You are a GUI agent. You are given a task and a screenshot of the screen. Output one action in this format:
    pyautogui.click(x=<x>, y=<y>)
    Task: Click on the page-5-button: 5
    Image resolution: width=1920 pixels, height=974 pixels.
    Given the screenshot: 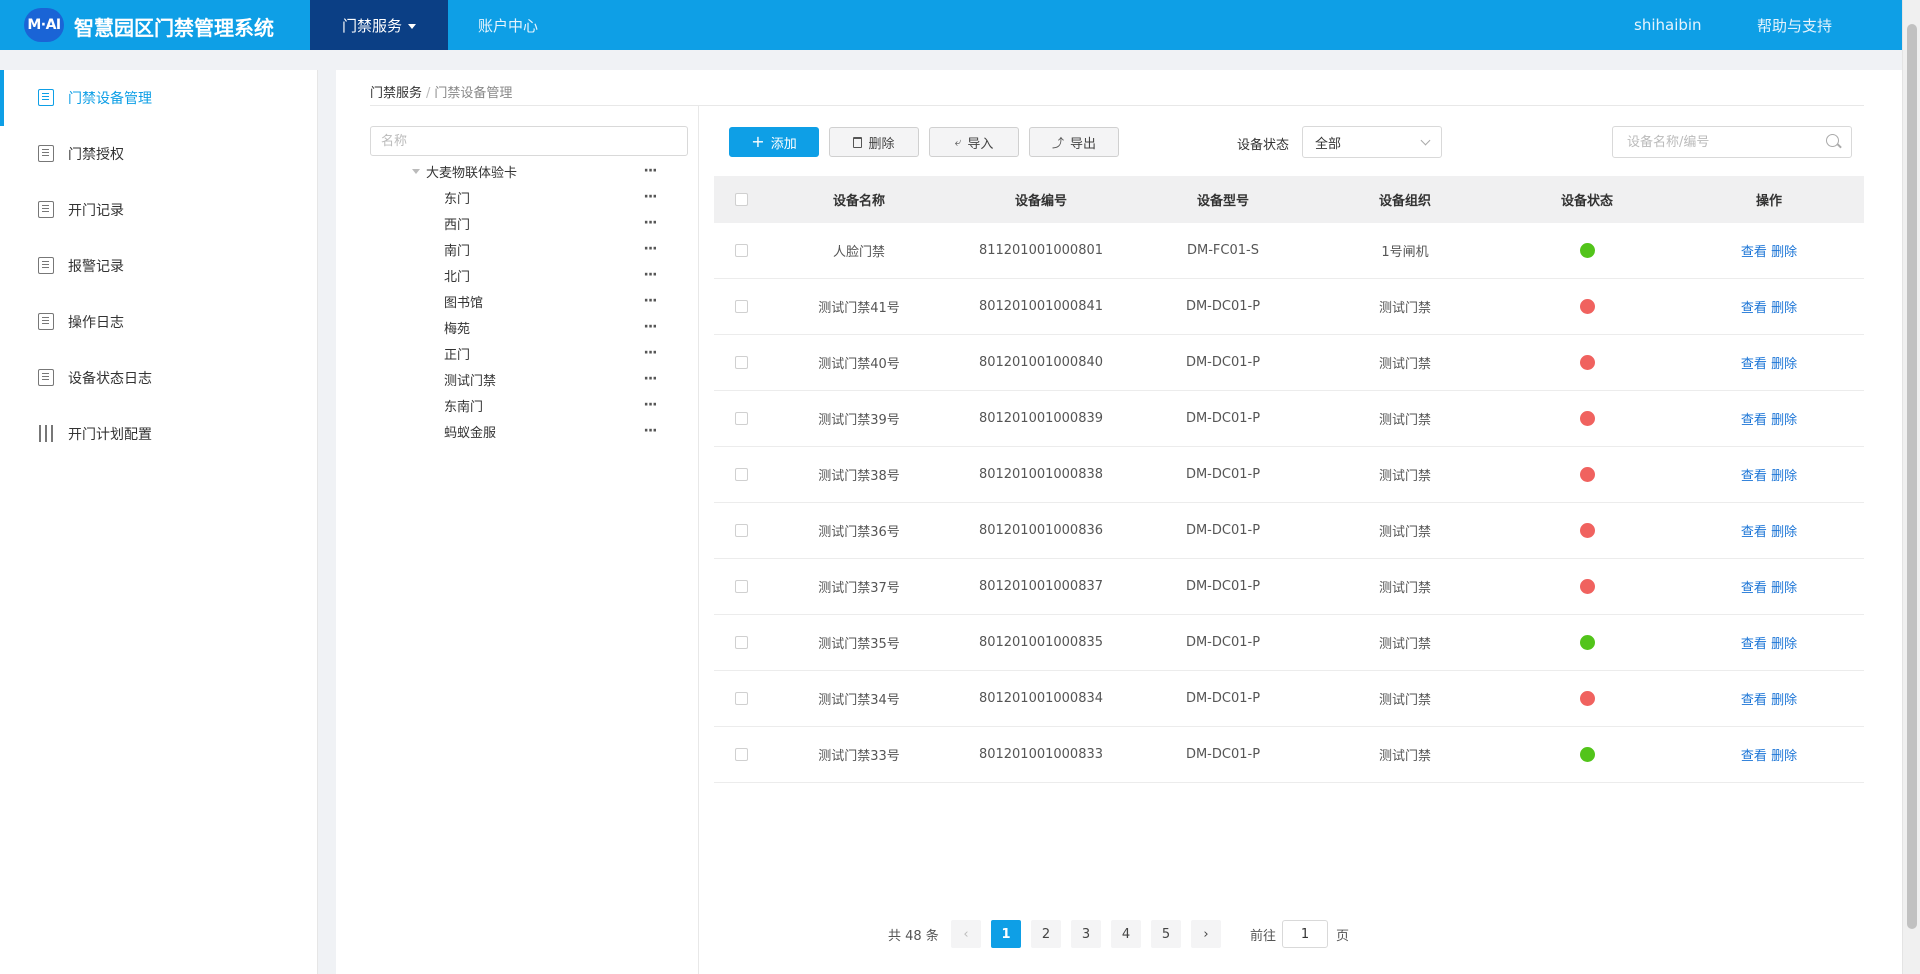 What is the action you would take?
    pyautogui.click(x=1166, y=934)
    